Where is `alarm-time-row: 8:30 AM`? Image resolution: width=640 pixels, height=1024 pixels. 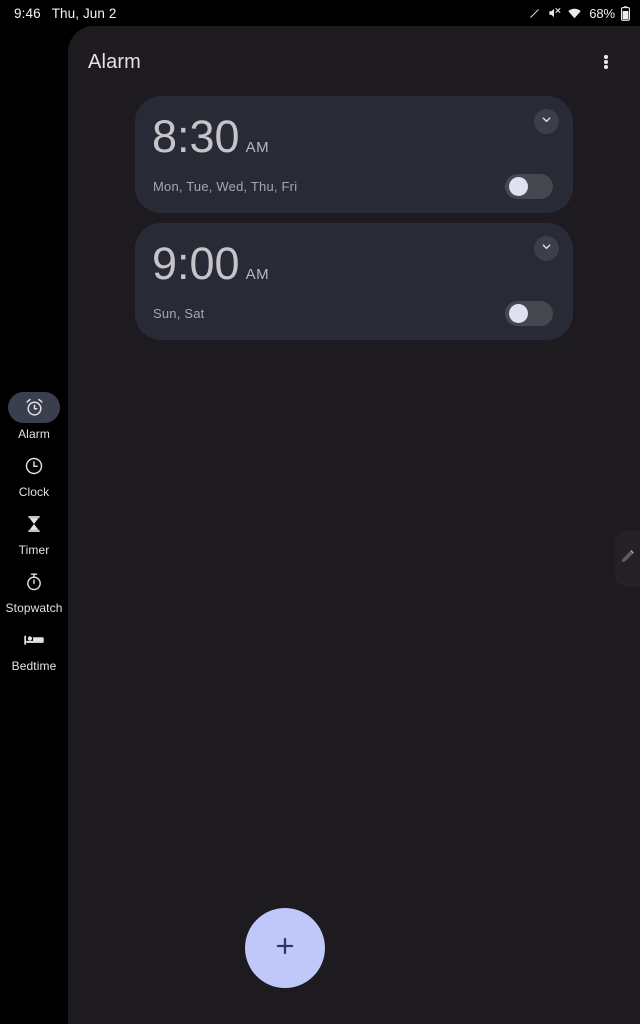 alarm-time-row: 8:30 AM is located at coordinates (352, 137).